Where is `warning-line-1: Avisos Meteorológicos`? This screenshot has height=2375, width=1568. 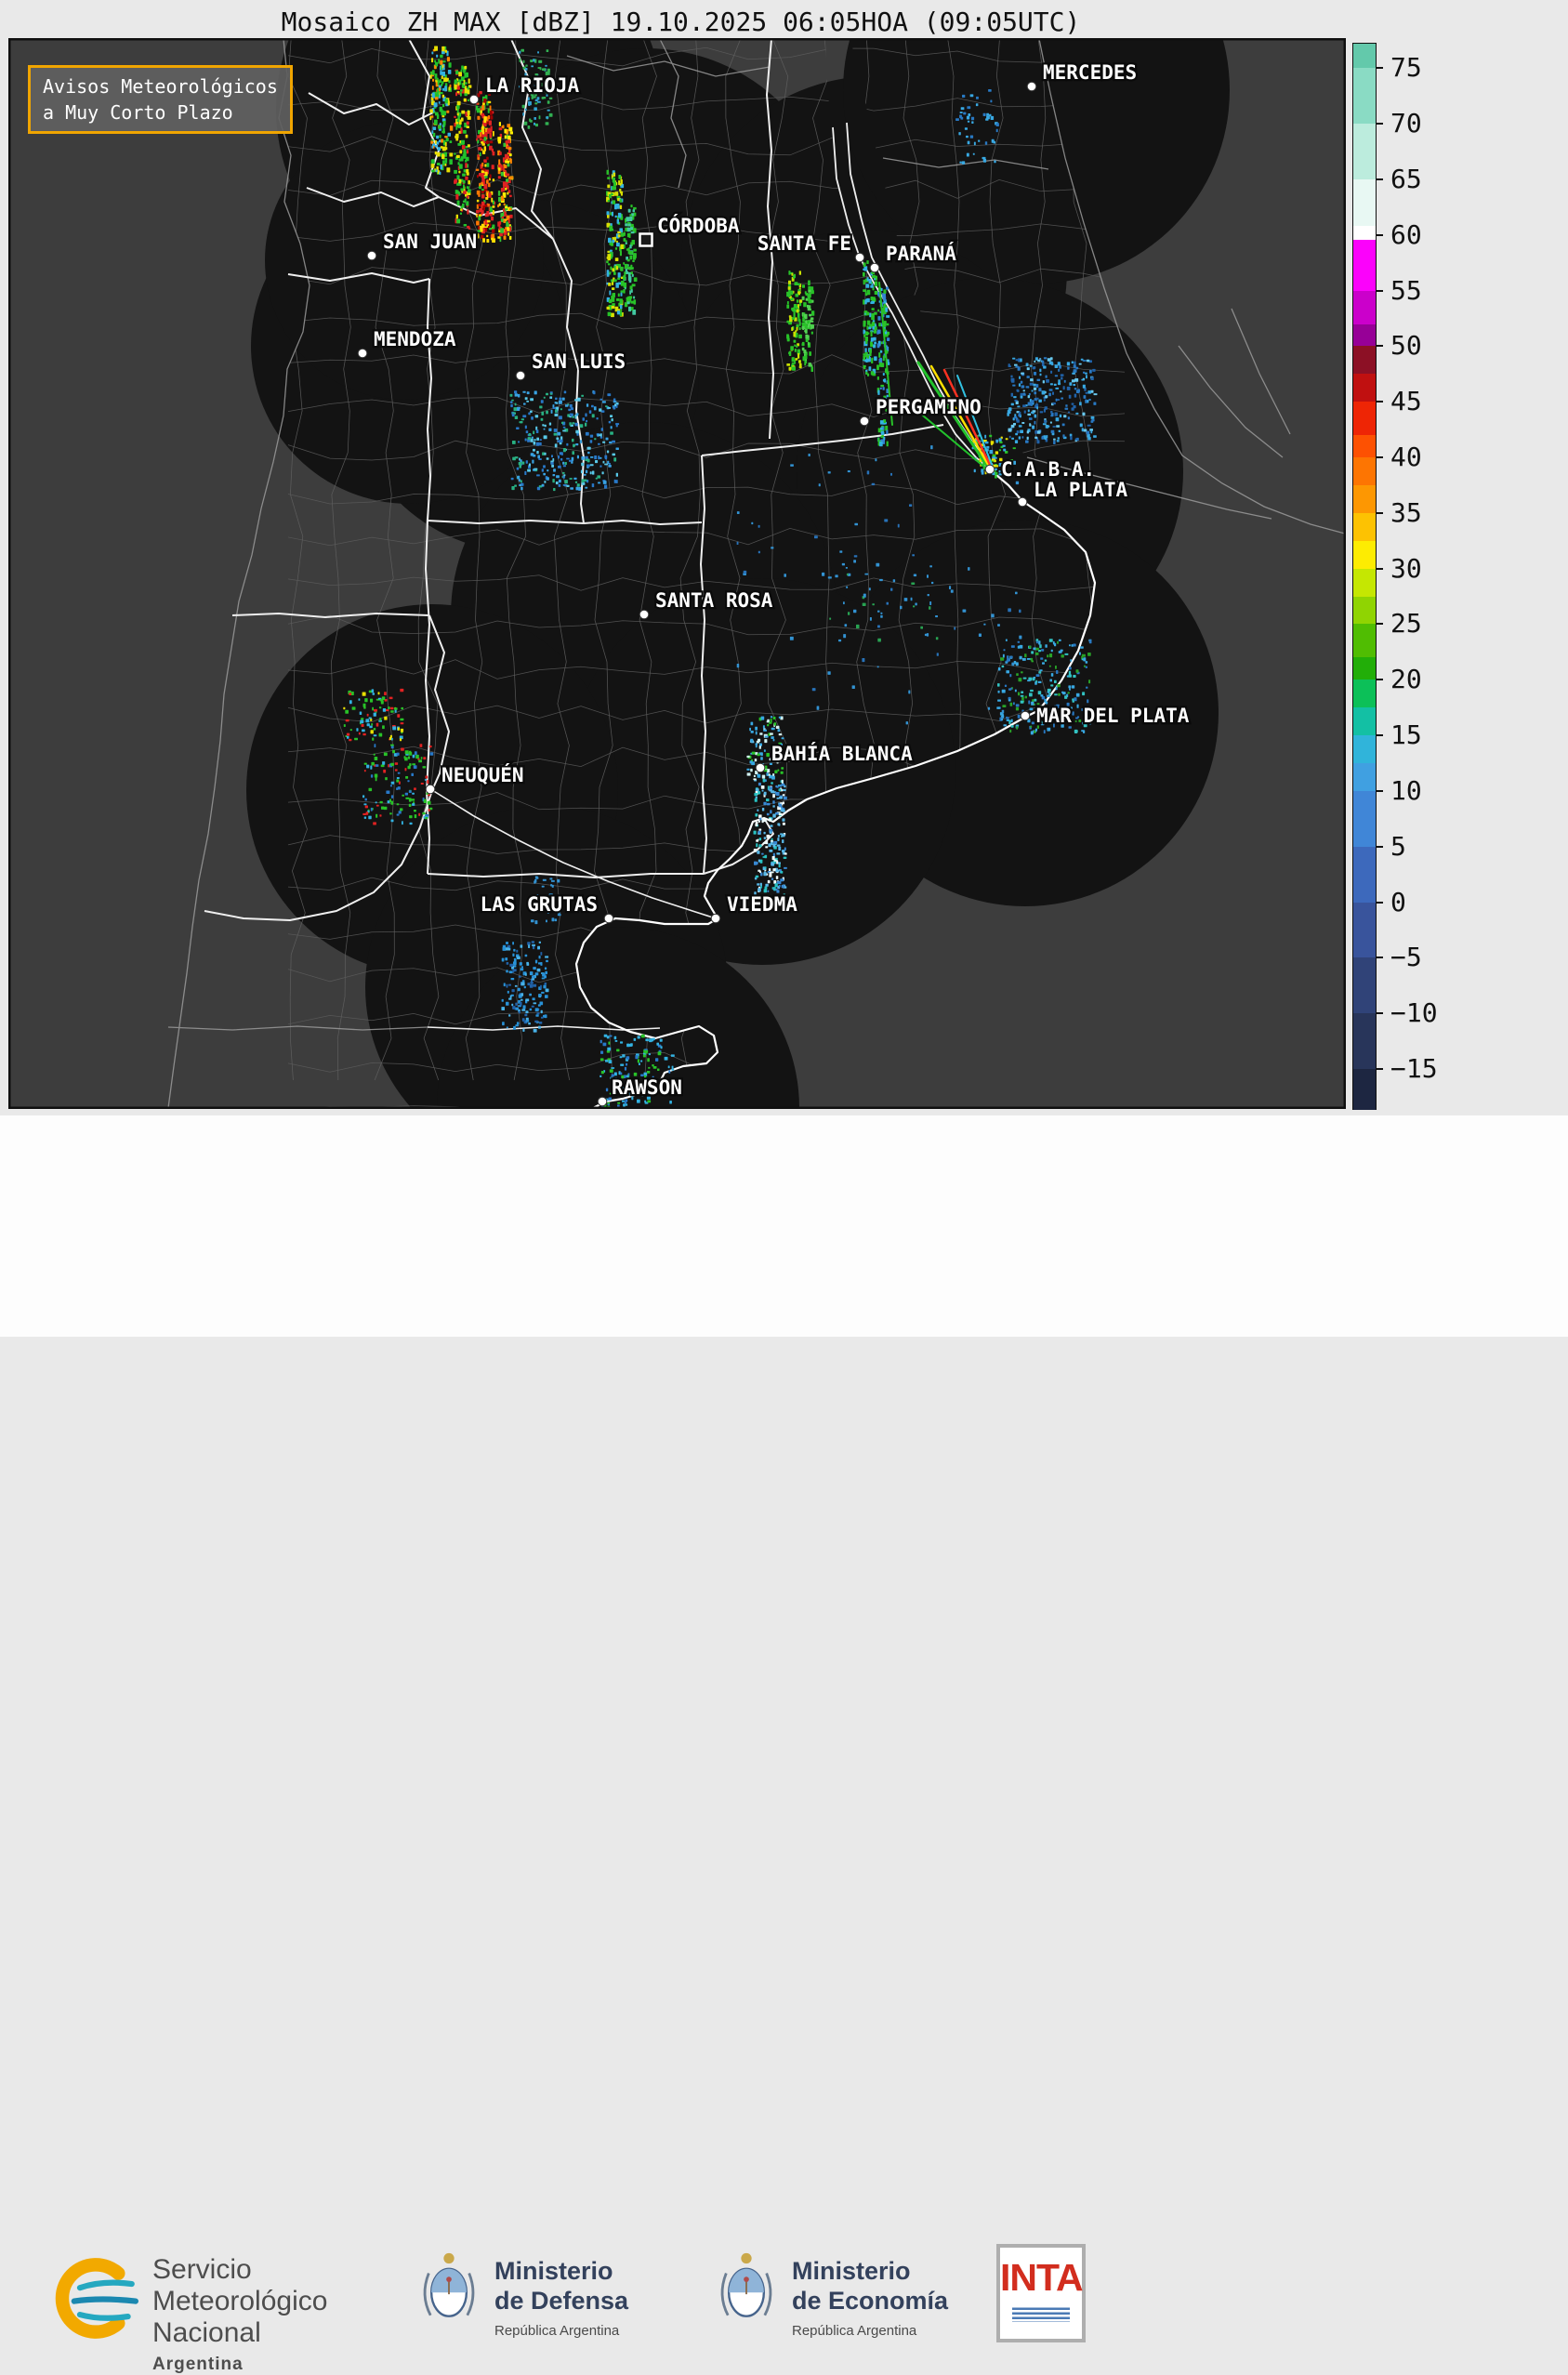
warning-line-1: Avisos Meteorológicos is located at coordinates (161, 86).